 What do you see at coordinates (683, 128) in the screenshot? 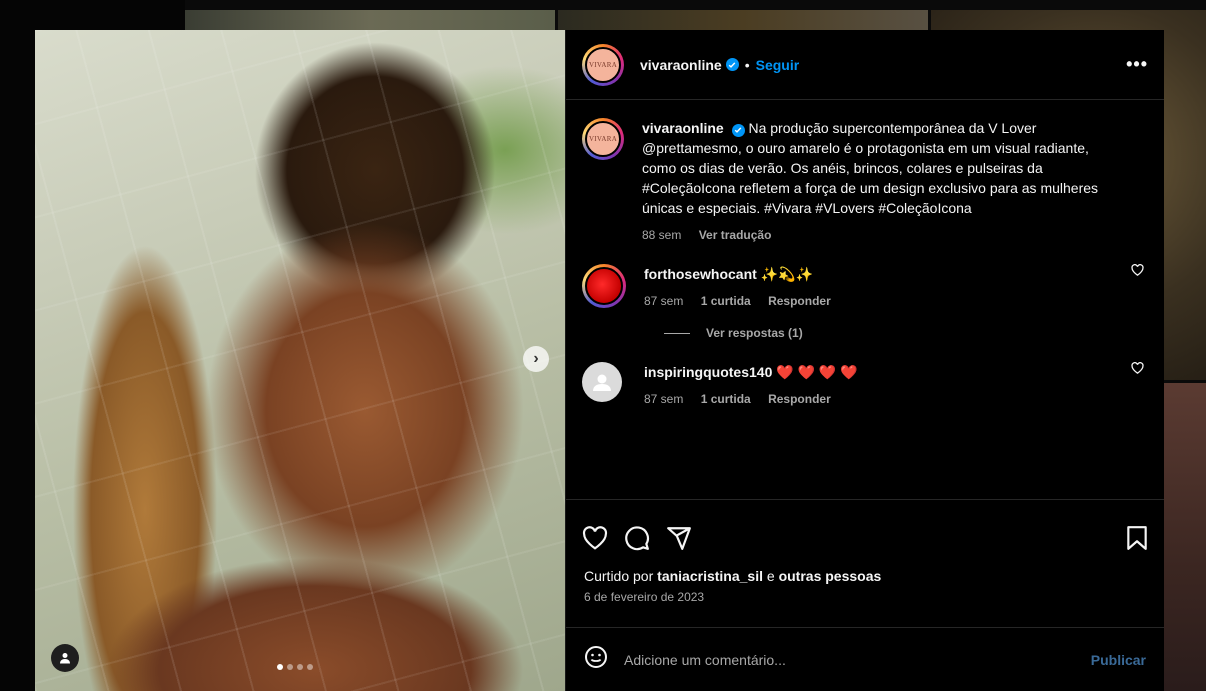
I see `caption-username: vivaraonline` at bounding box center [683, 128].